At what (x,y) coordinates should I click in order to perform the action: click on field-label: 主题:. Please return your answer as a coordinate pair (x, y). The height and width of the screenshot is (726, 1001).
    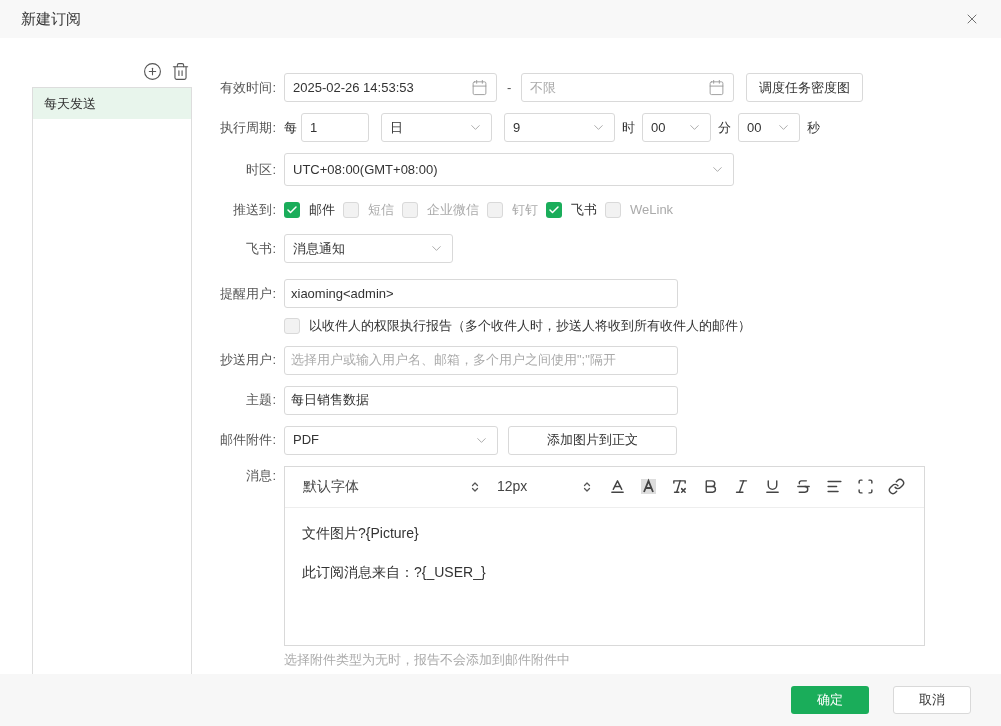
    Looking at the image, I should click on (261, 400).